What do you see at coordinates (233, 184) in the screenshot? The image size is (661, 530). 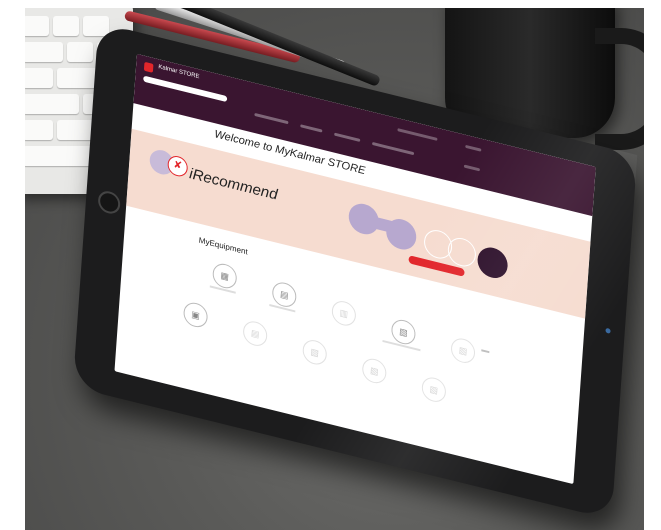 I see `banner-title: iRecommend` at bounding box center [233, 184].